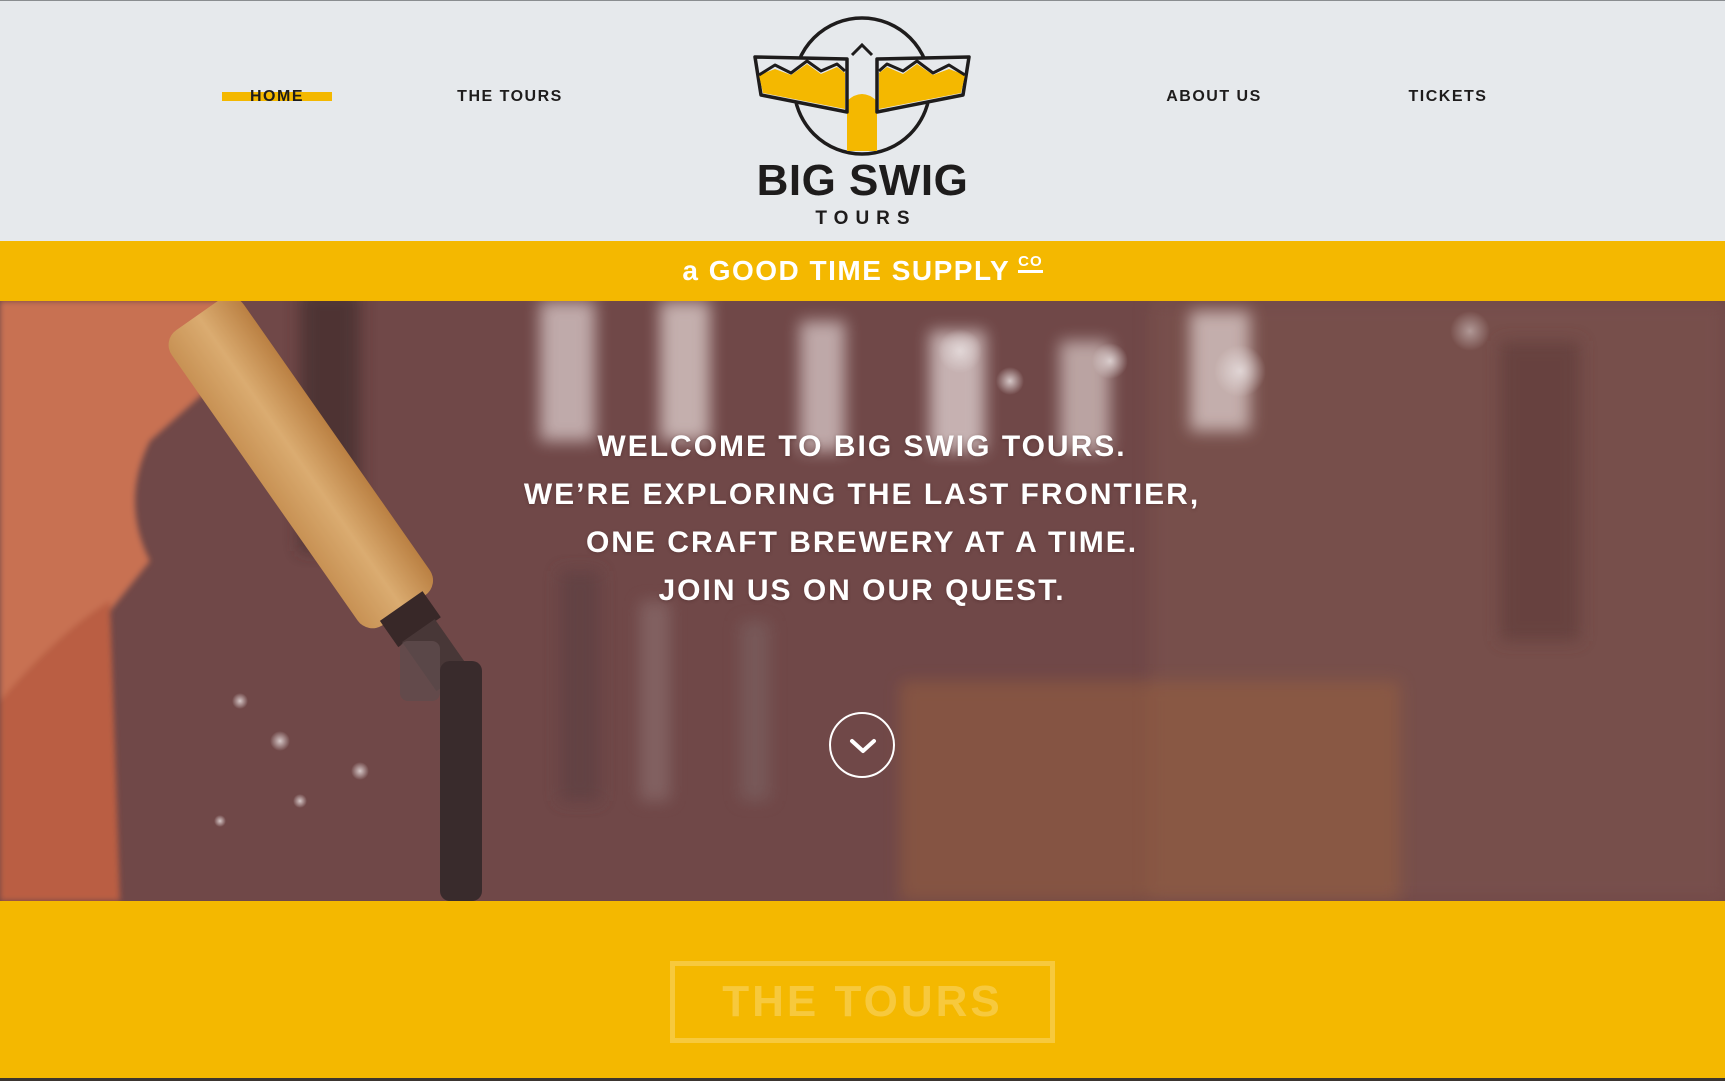 Image resolution: width=1725 pixels, height=1081 pixels. I want to click on tagline-text: a GOOD TIME SUPPLY, so click(846, 270).